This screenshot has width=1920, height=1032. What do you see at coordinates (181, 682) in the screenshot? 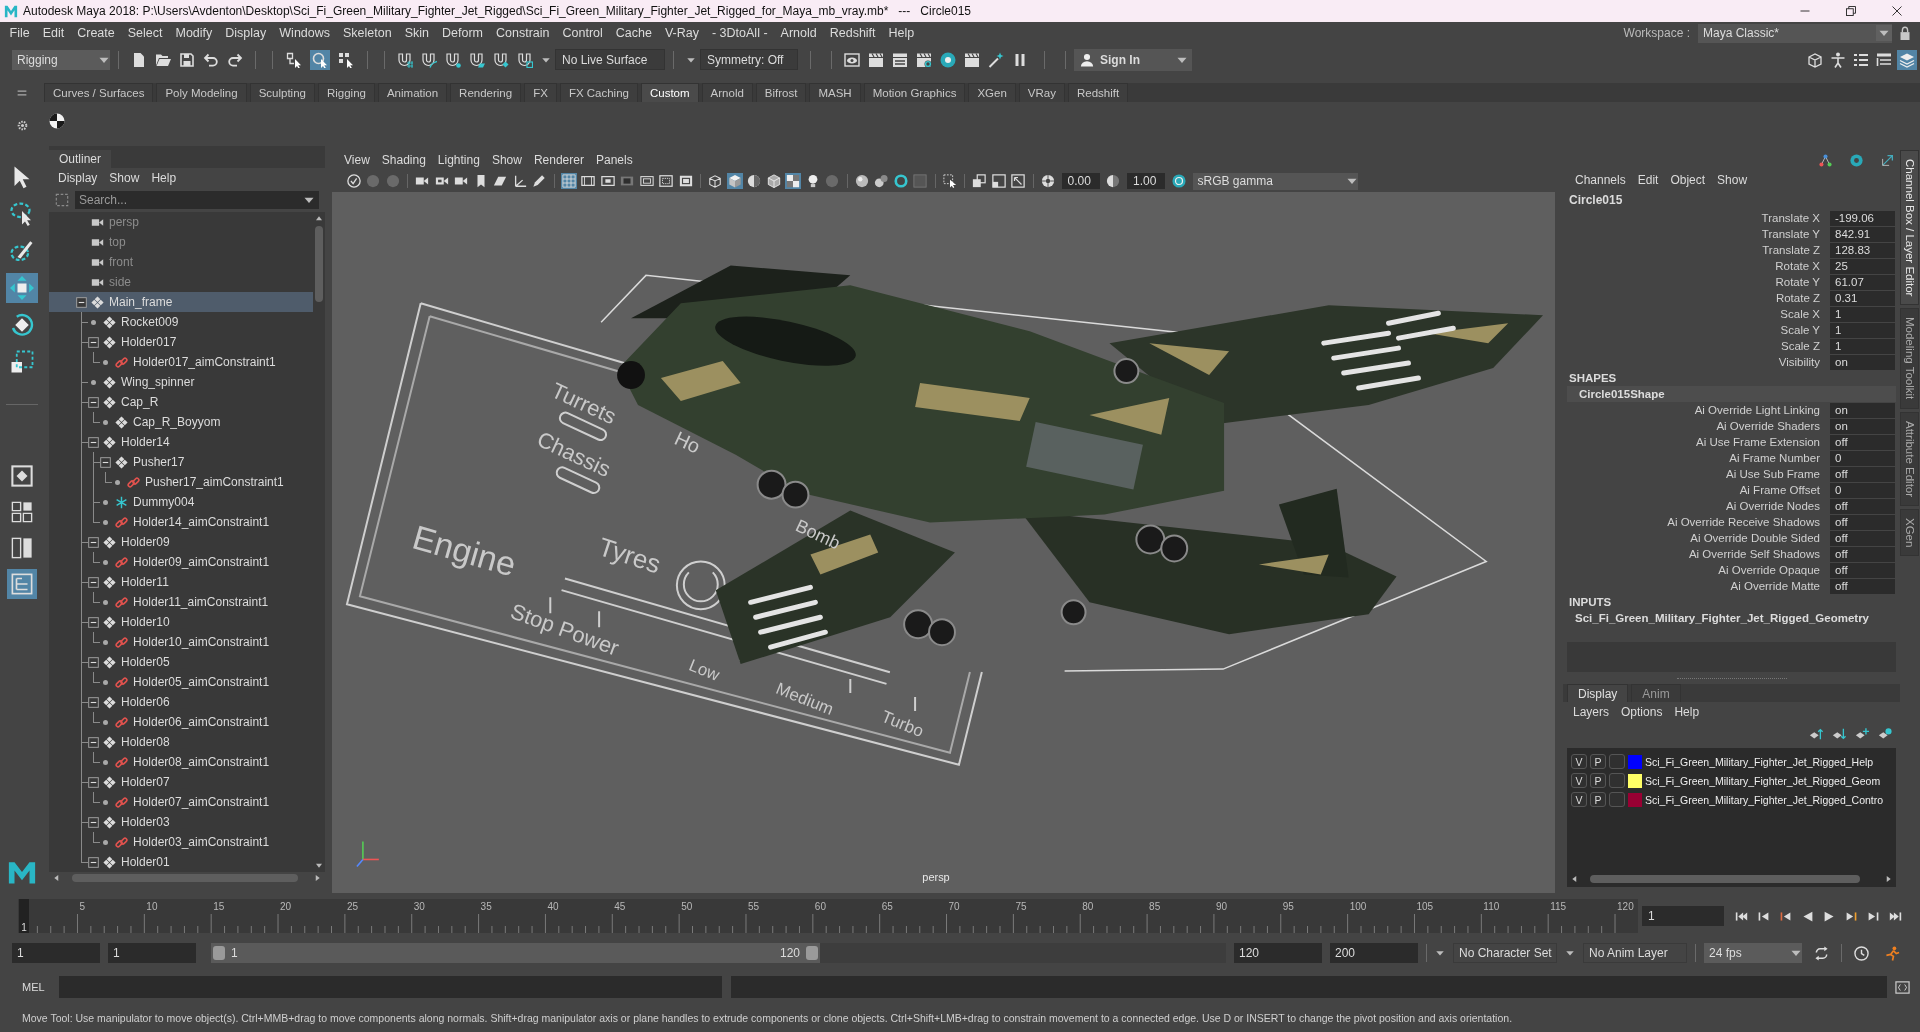
I see `outliner-item: Holder05_aimConstraint1` at bounding box center [181, 682].